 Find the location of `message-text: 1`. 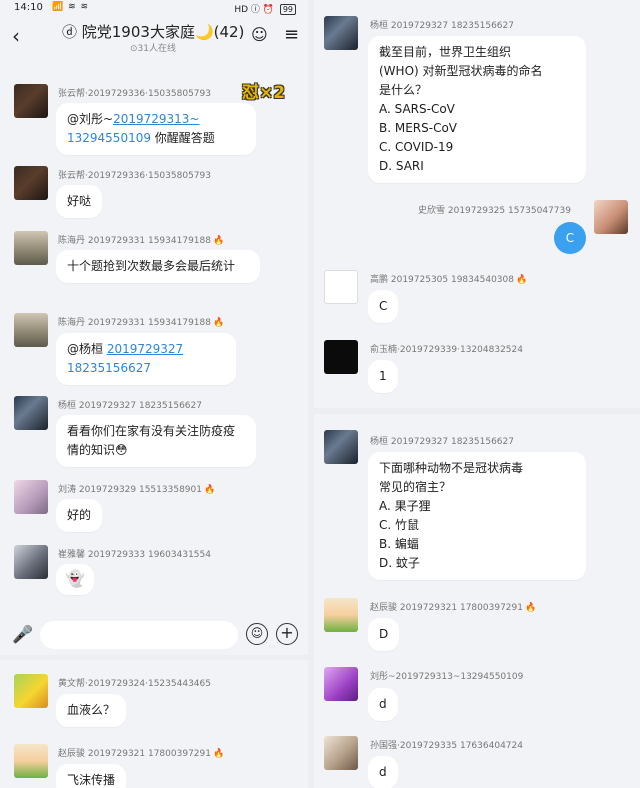

message-text: 1 is located at coordinates (383, 376).